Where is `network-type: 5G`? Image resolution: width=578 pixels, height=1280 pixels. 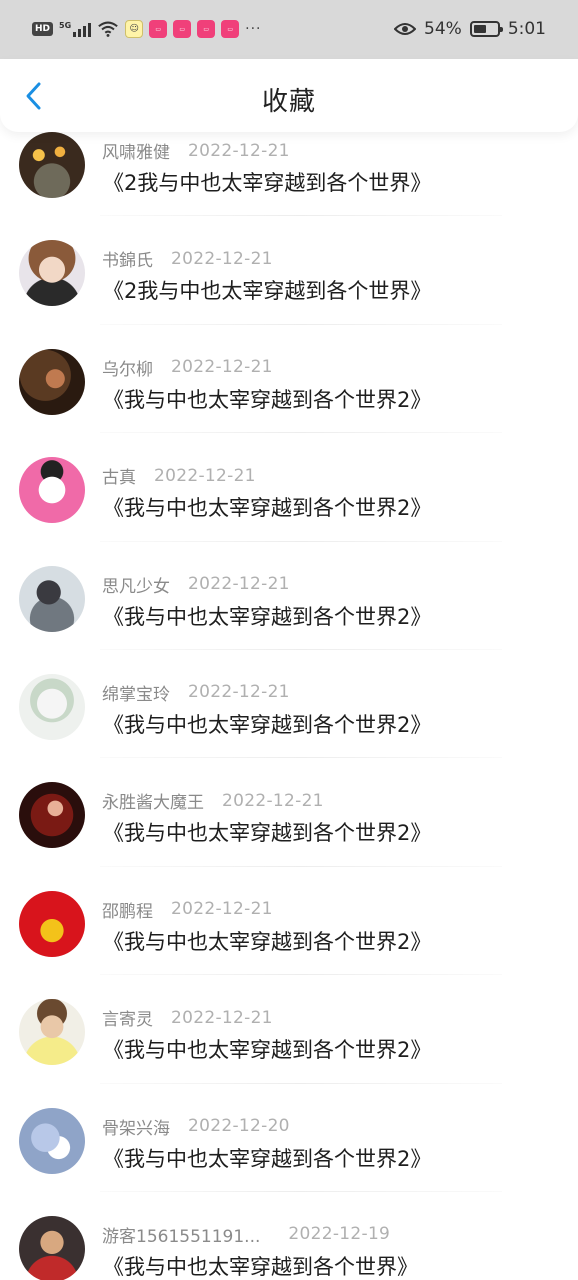 network-type: 5G is located at coordinates (65, 25).